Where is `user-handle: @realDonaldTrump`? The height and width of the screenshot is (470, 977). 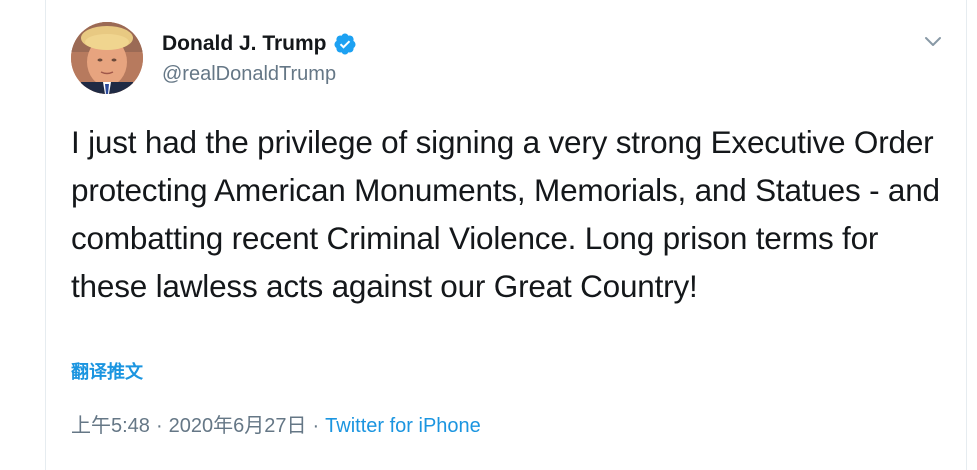 user-handle: @realDonaldTrump is located at coordinates (259, 74).